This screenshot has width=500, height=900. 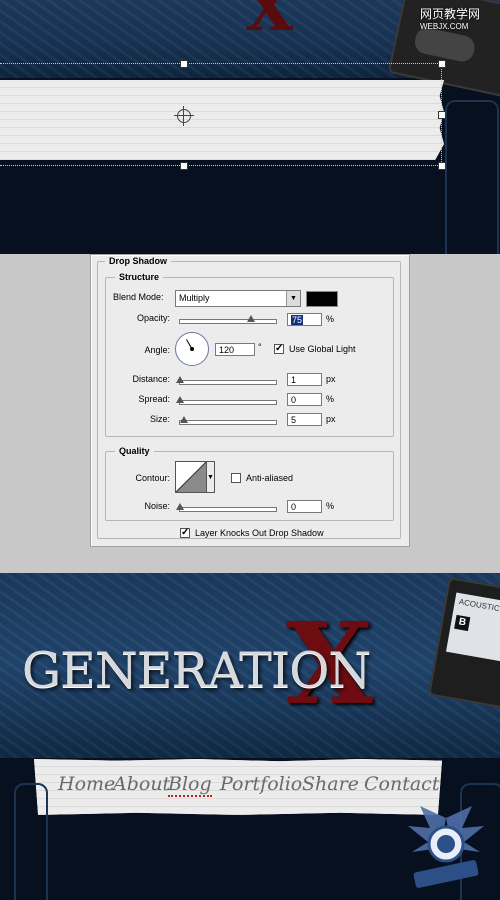 What do you see at coordinates (446, 847) in the screenshot?
I see `winged-emblem-logo` at bounding box center [446, 847].